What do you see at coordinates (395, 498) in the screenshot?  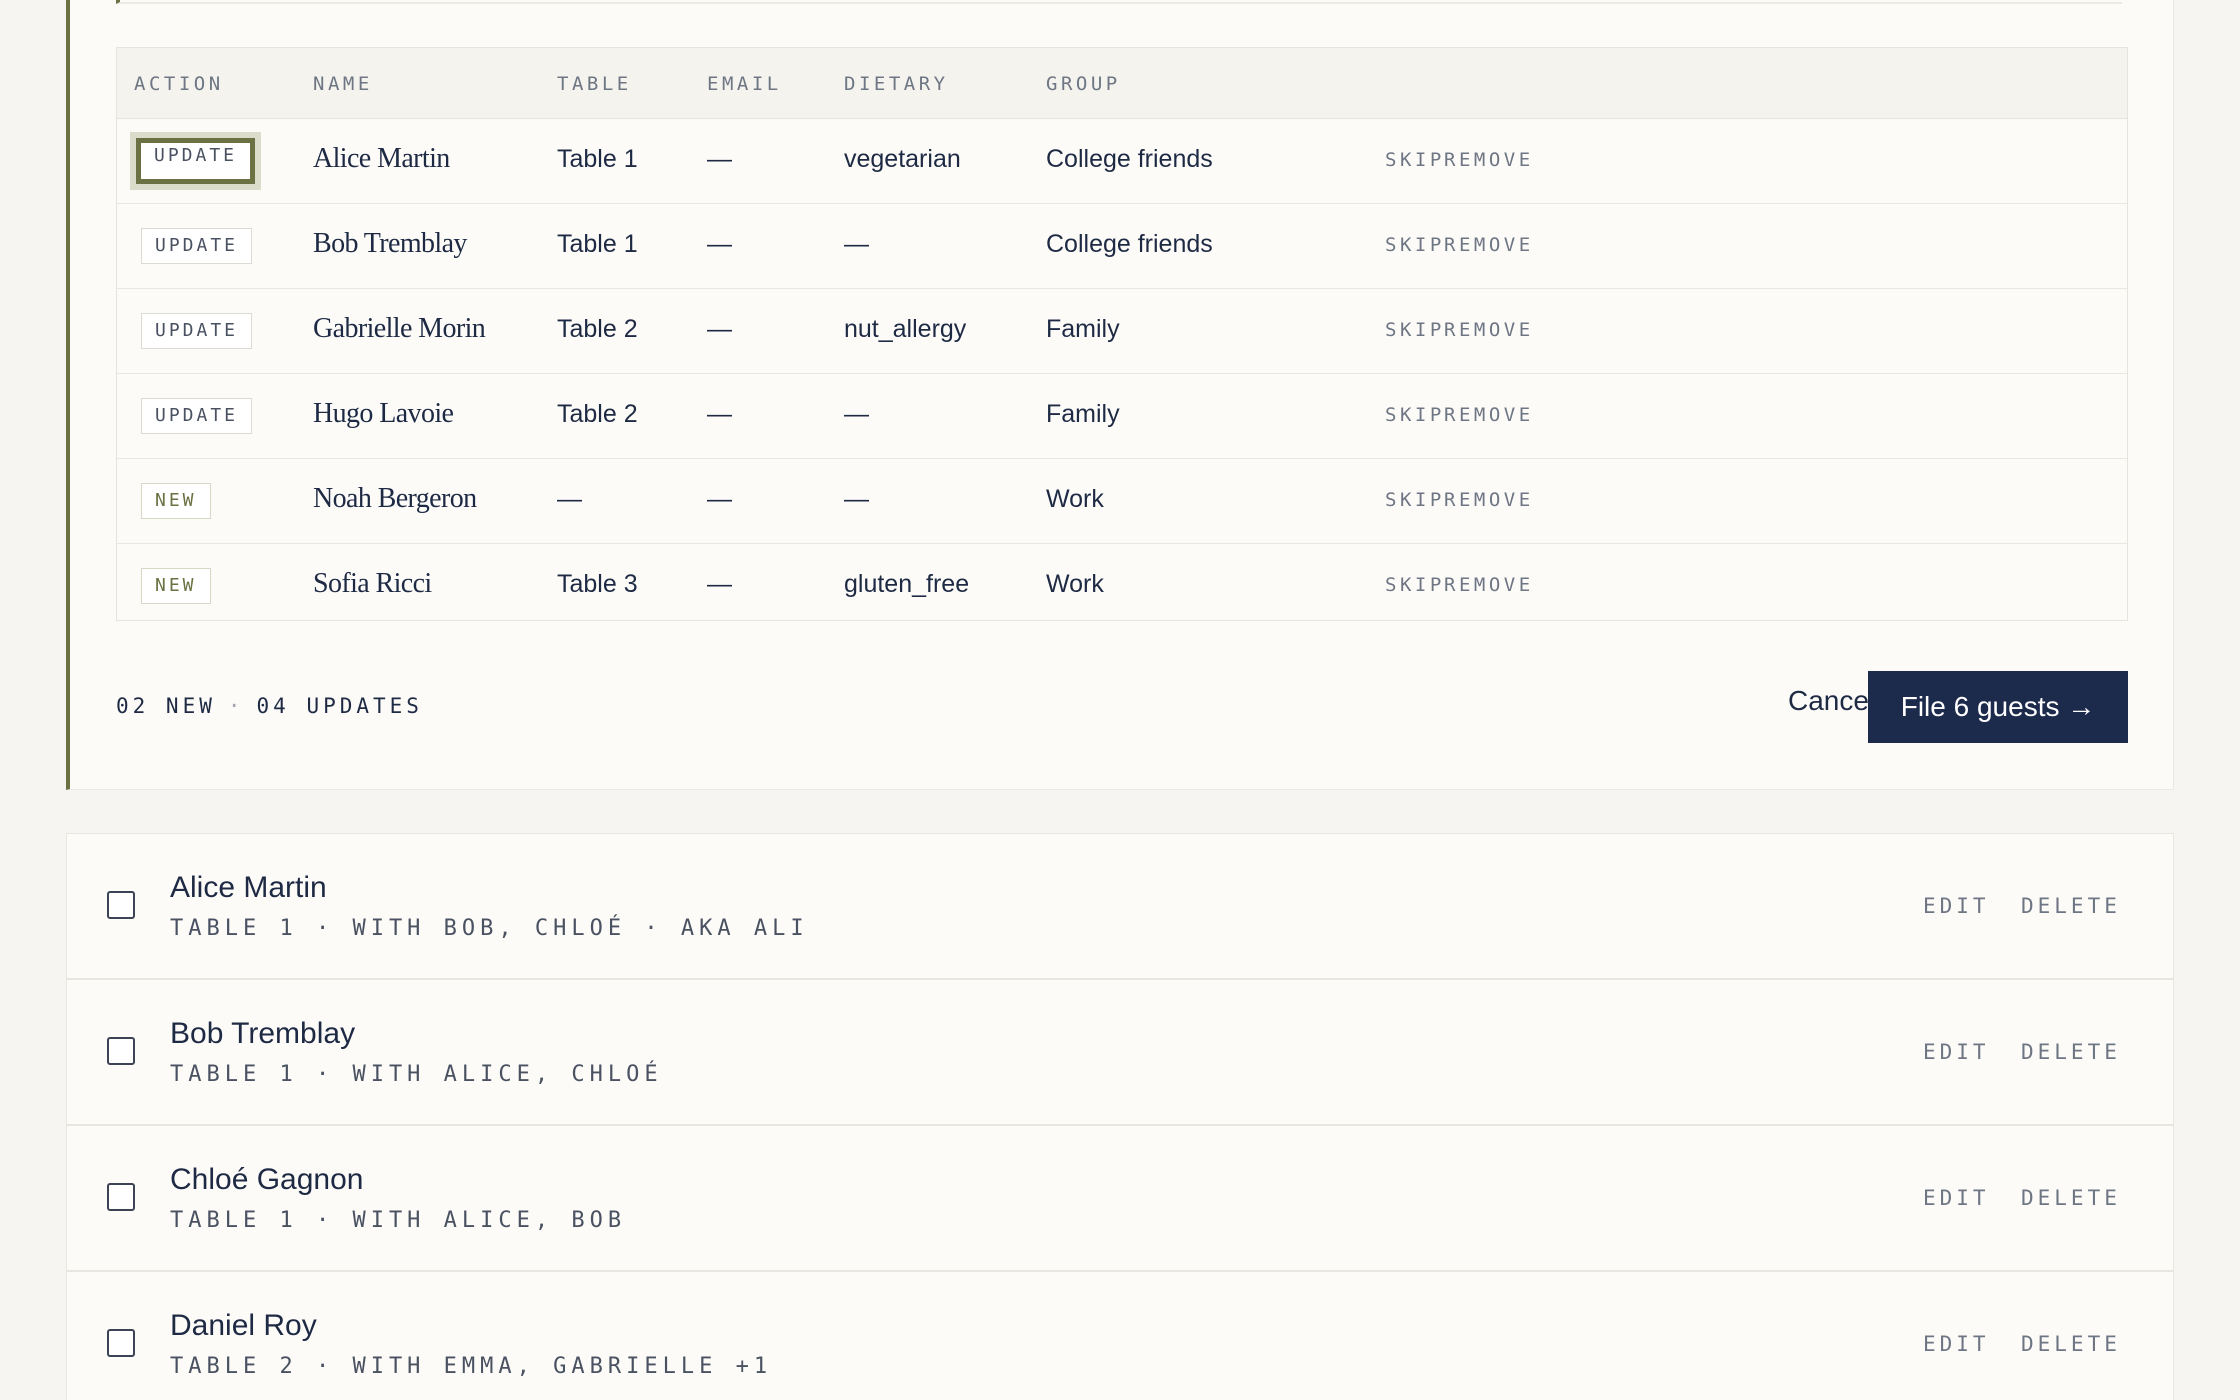 I see `guest-name: Noah Bergeron` at bounding box center [395, 498].